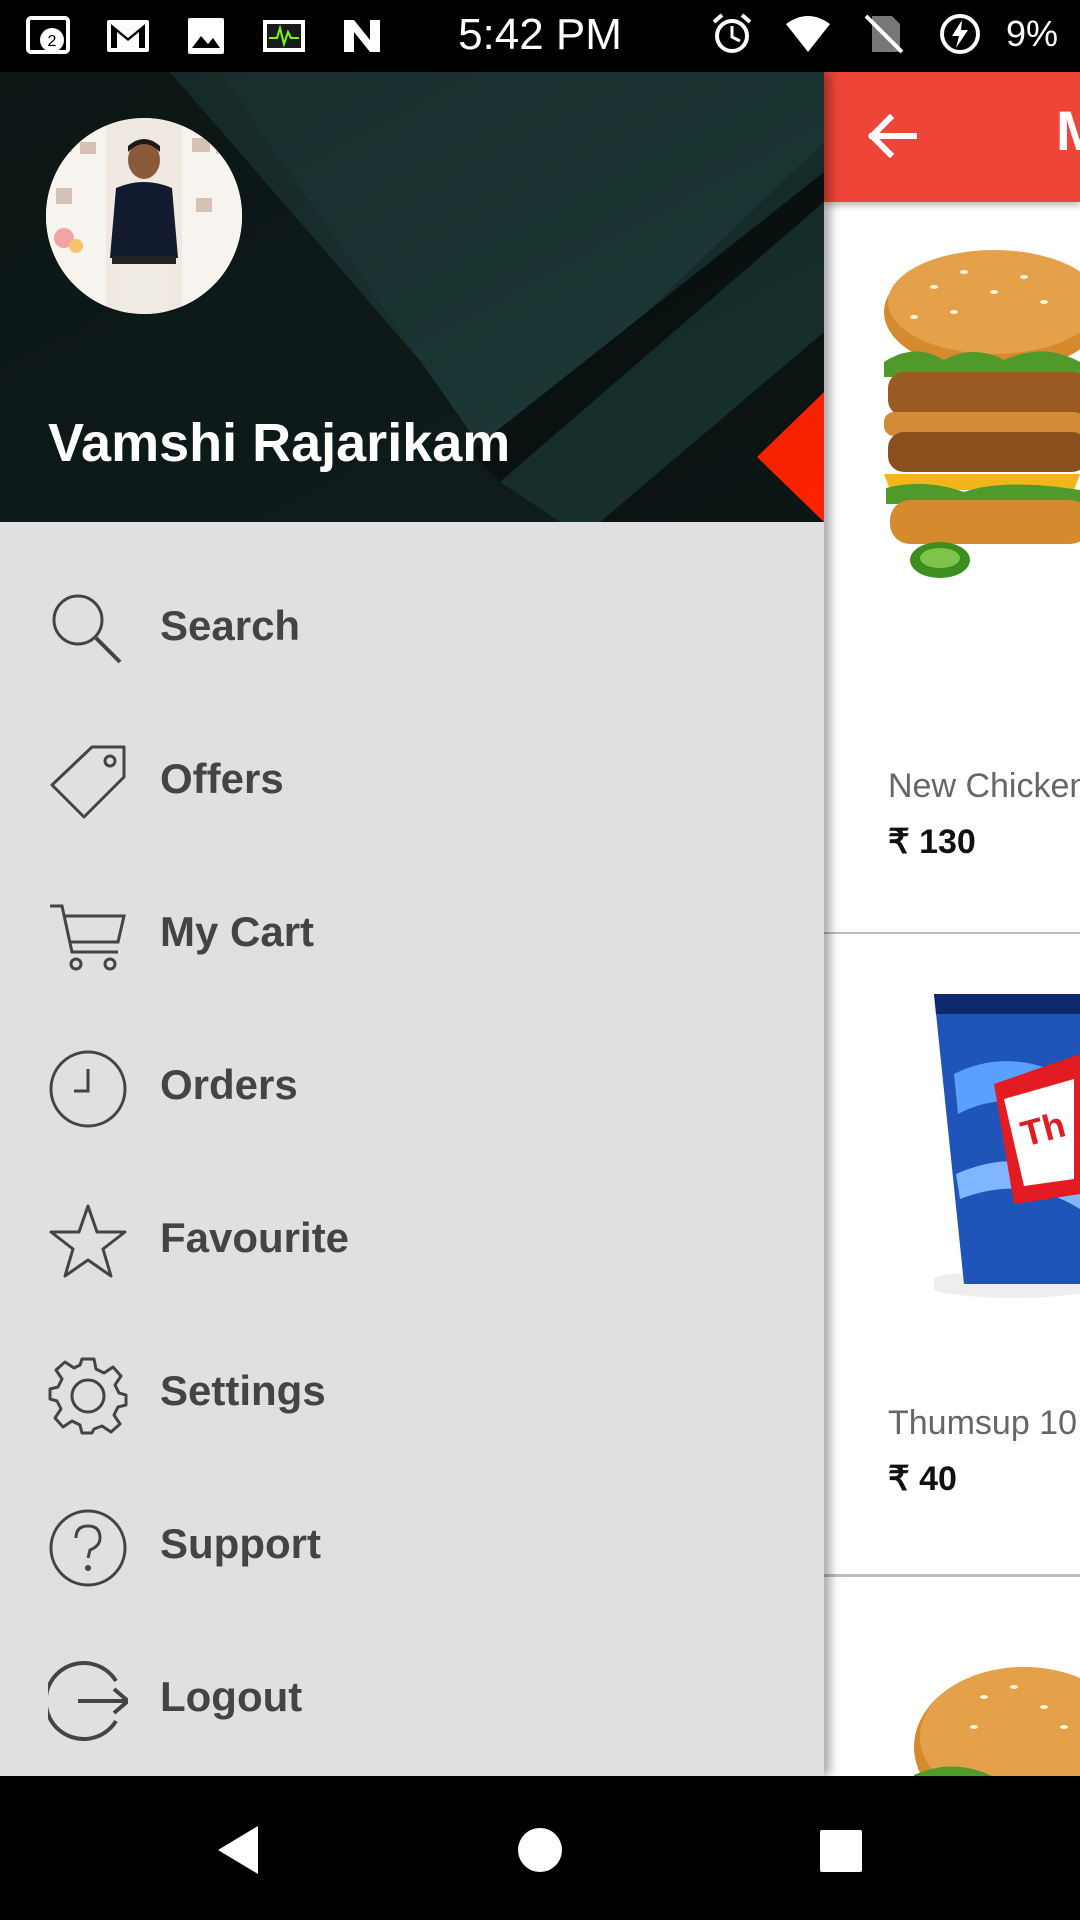 The height and width of the screenshot is (1920, 1080). What do you see at coordinates (88, 1089) in the screenshot?
I see `clock-icon` at bounding box center [88, 1089].